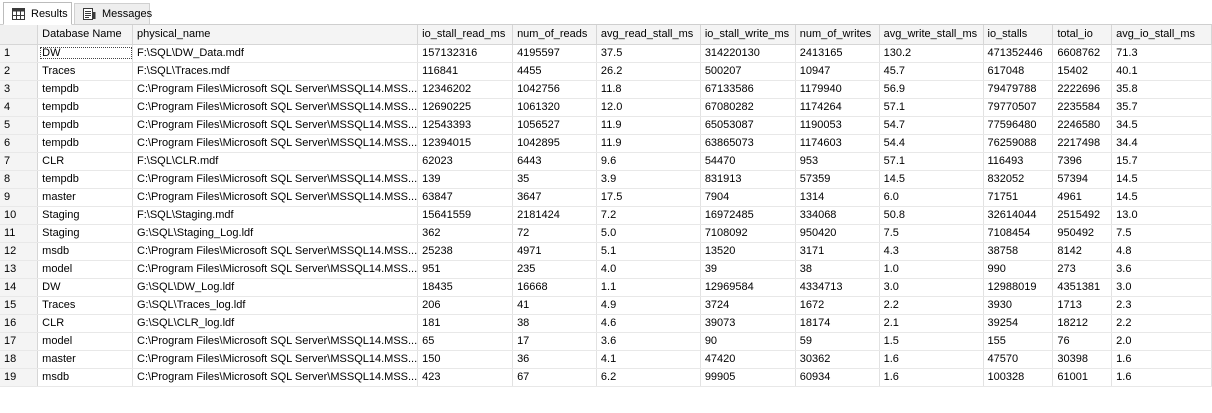  I want to click on row-number: 19, so click(19, 377).